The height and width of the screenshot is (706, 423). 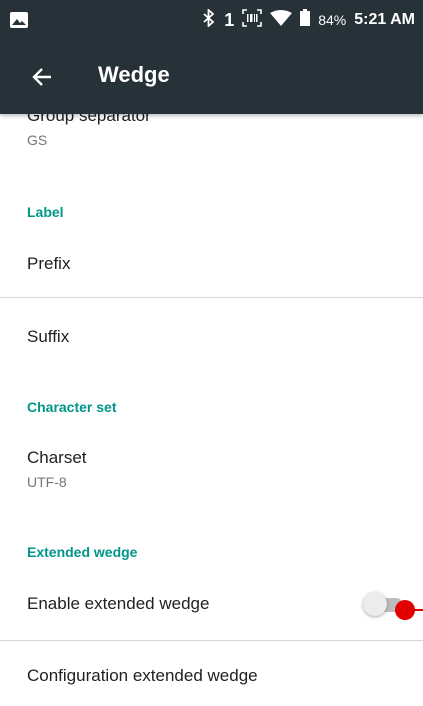 I want to click on switch-thumb, so click(x=375, y=604).